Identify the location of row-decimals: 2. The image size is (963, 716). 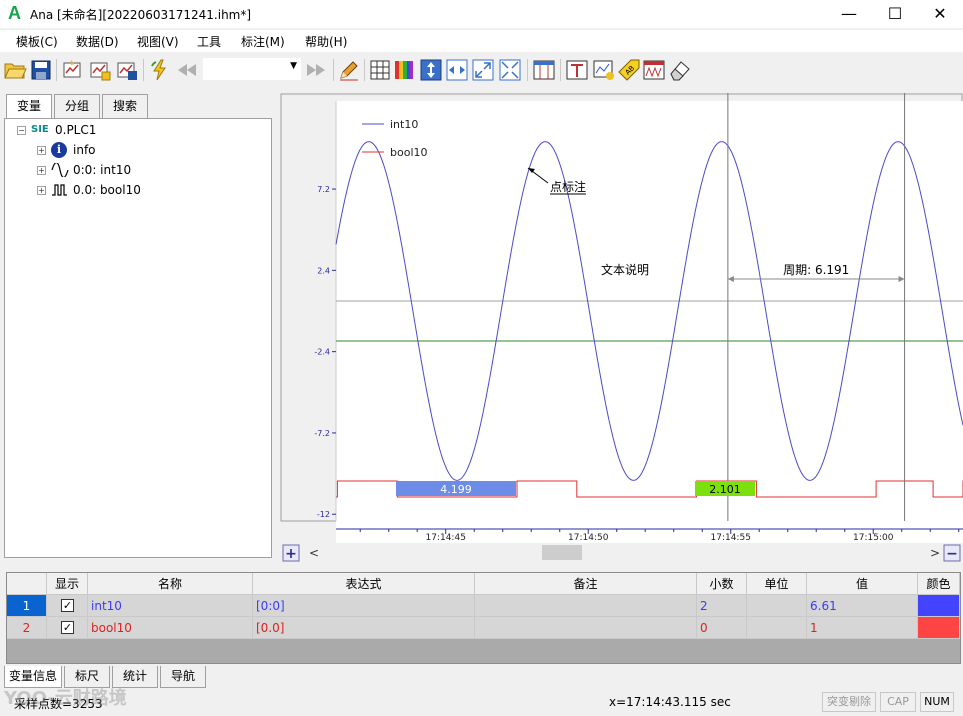
(722, 606).